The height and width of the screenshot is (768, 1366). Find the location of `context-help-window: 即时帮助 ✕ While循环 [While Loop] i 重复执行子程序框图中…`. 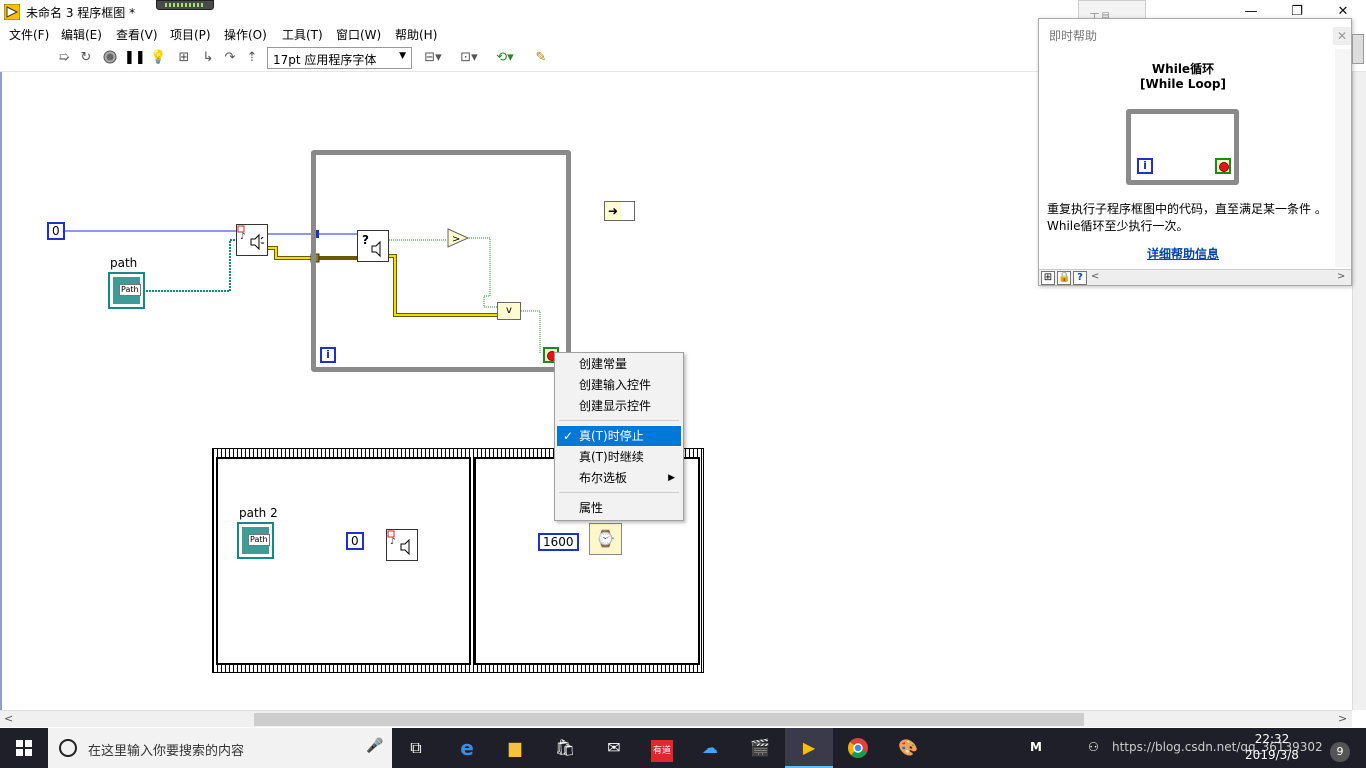

context-help-window: 即时帮助 ✕ While循环 [While Loop] i 重复执行子程序框图中… is located at coordinates (1195, 152).